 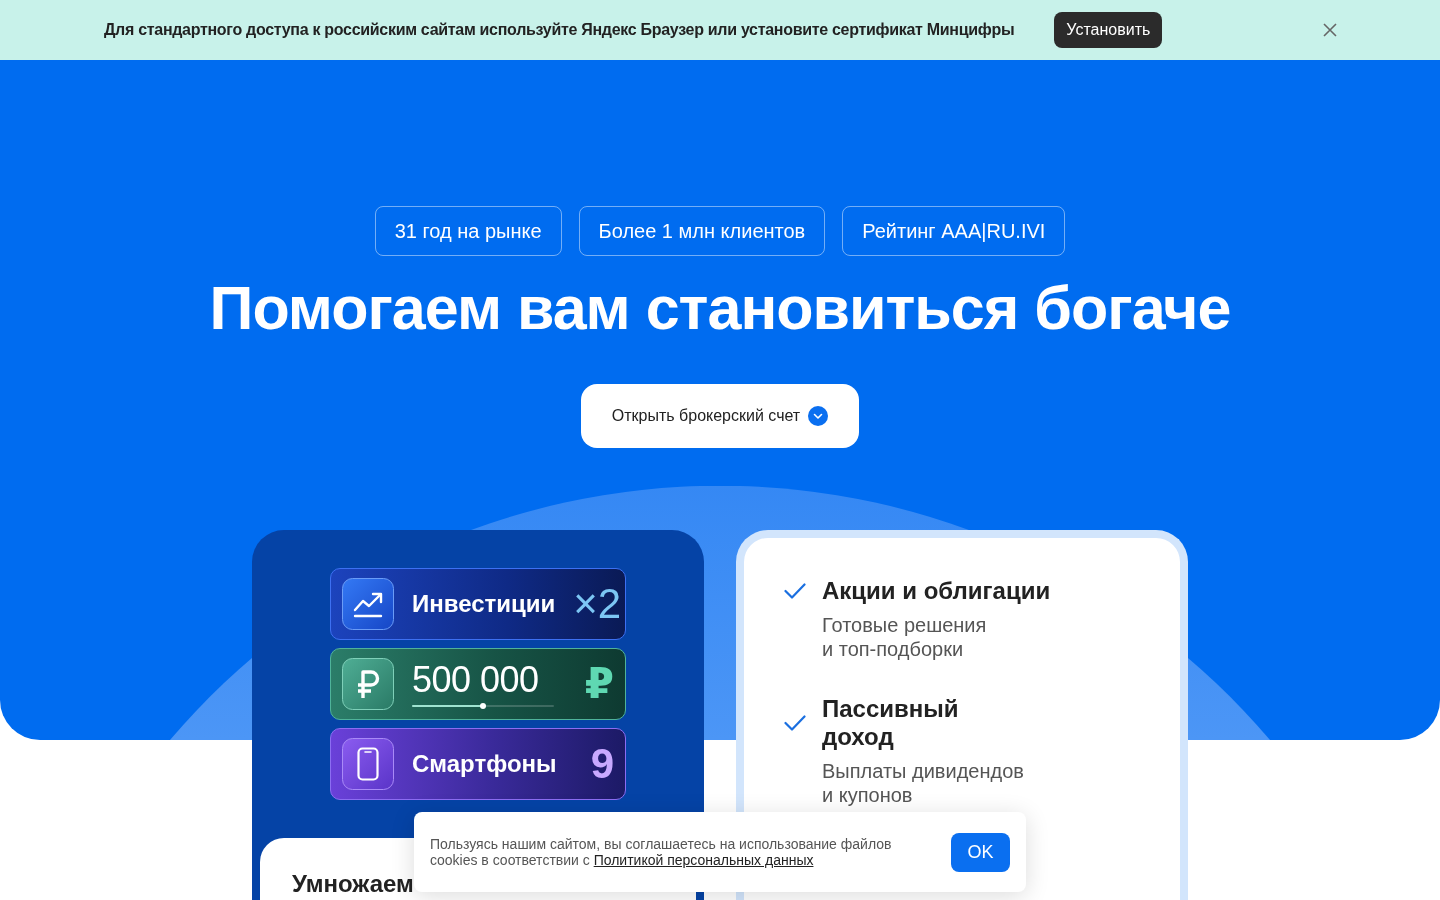 What do you see at coordinates (468, 231) in the screenshot?
I see `stat-chip: 31 год на рынке` at bounding box center [468, 231].